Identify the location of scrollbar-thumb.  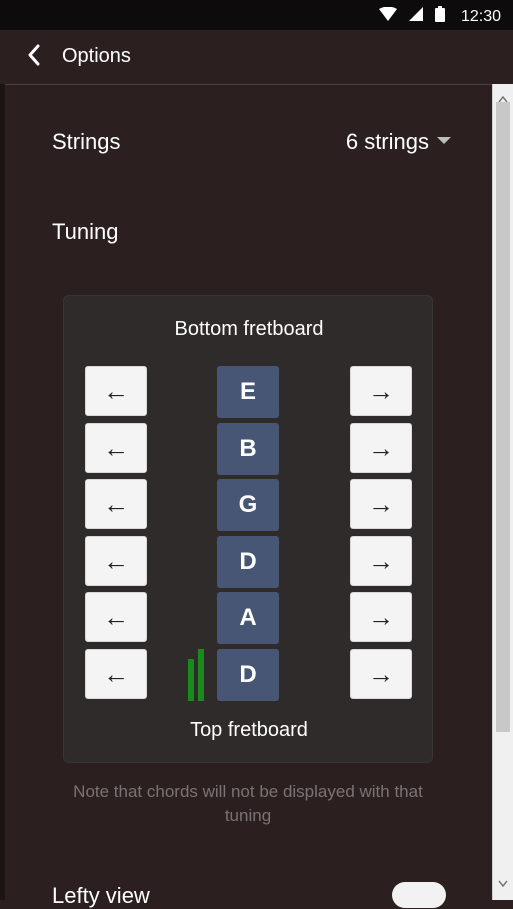
(503, 417).